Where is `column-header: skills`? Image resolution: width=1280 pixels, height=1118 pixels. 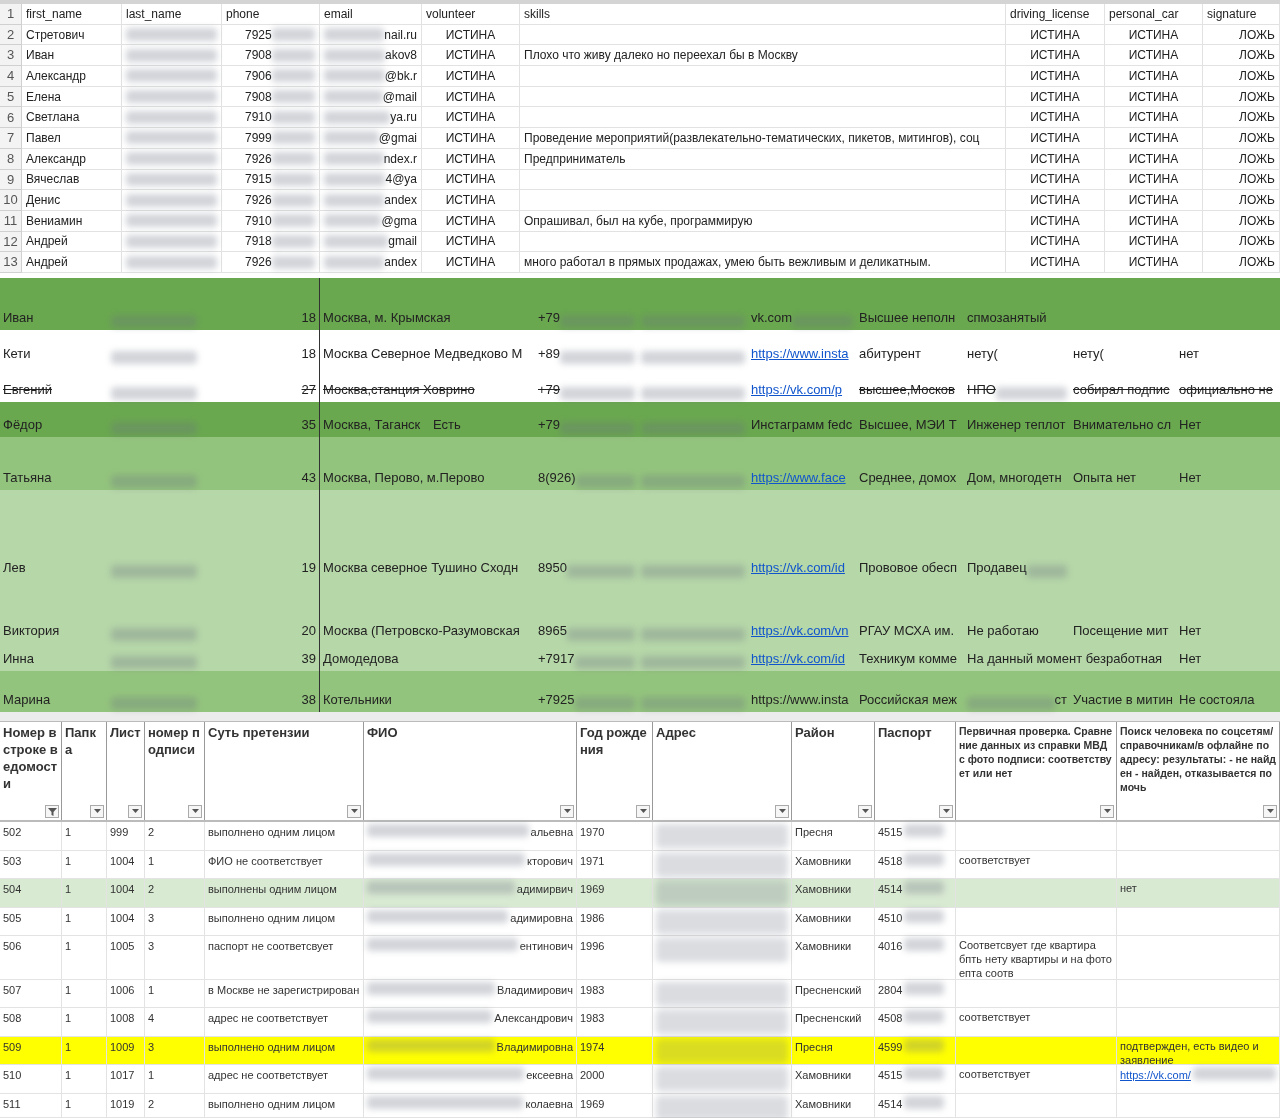 column-header: skills is located at coordinates (537, 14).